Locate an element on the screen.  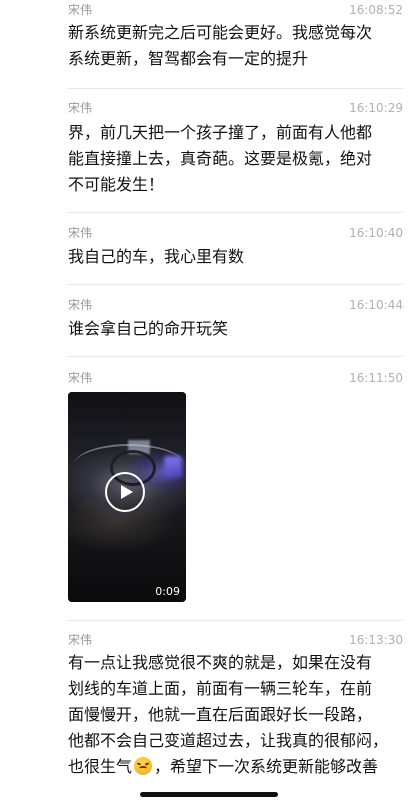
chat-message: 宋伟 16:10:44 谁会拿自己的命开玩笑 is located at coordinates (209, 320).